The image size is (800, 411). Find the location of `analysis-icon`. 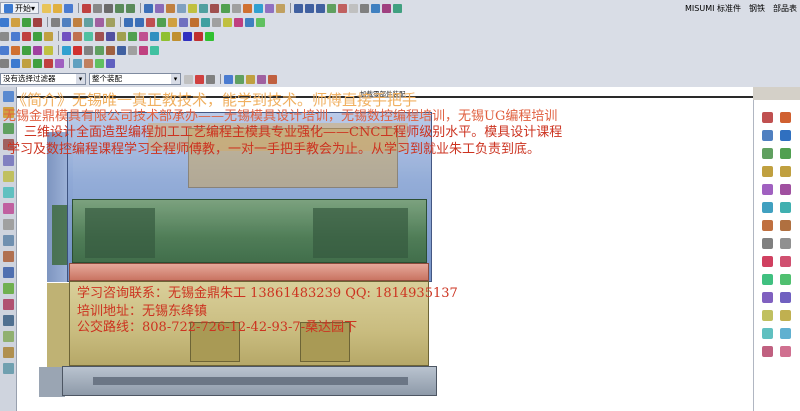

analysis-icon is located at coordinates (99, 63).